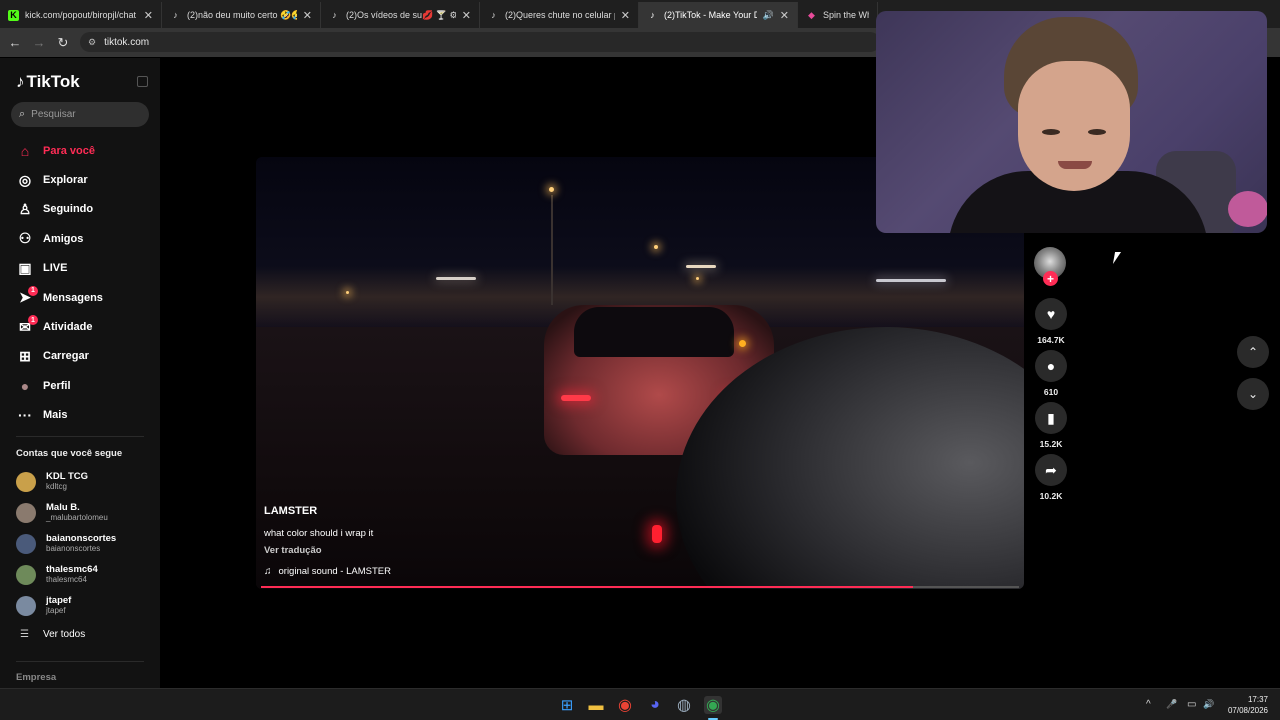 This screenshot has height=720, width=1280. What do you see at coordinates (567, 705) in the screenshot?
I see `windows-start-icon: ⊞` at bounding box center [567, 705].